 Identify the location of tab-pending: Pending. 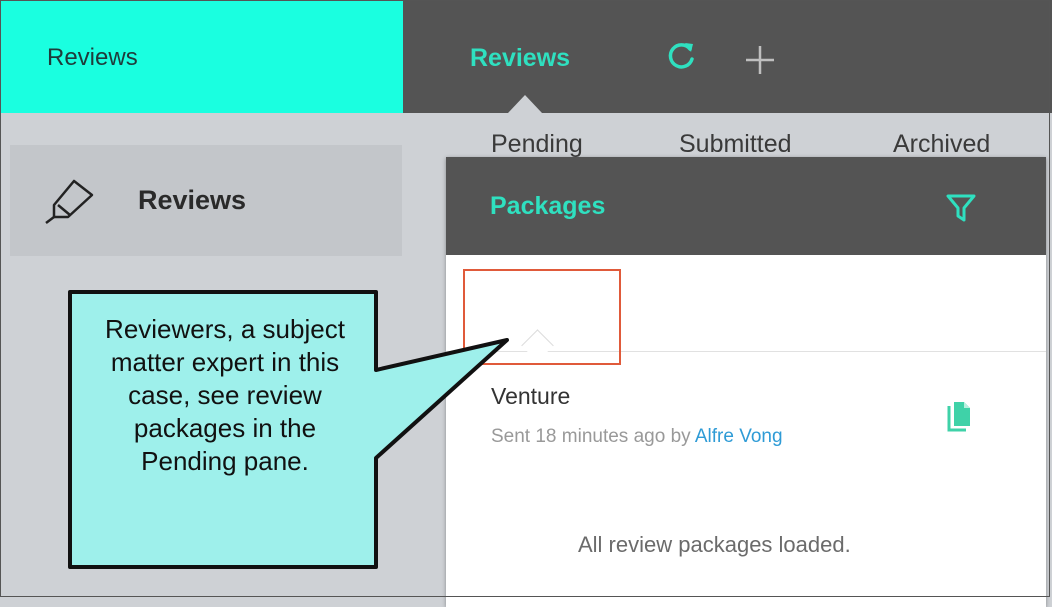
(537, 144).